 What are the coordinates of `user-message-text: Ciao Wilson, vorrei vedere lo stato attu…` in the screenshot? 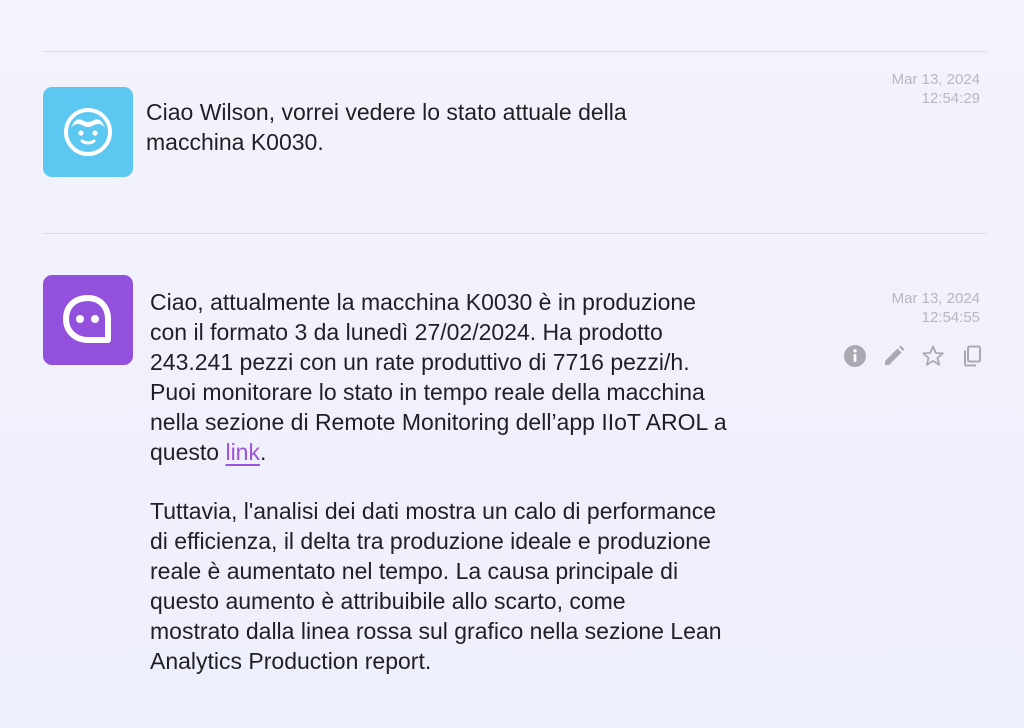 It's located at (386, 127).